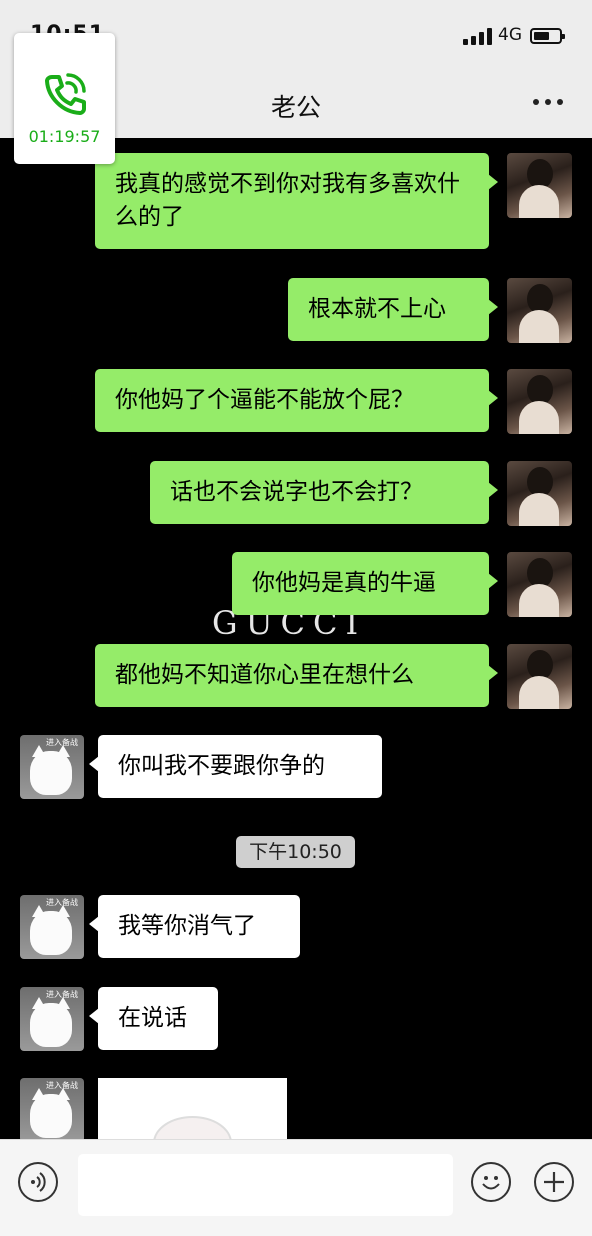 Image resolution: width=592 pixels, height=1236 pixels. Describe the element at coordinates (153, 1018) in the screenshot. I see `message-bubble-in: 在说话` at that location.